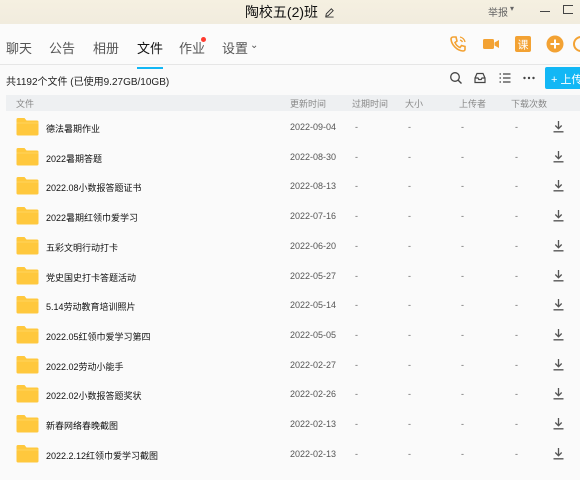 The image size is (580, 480). Describe the element at coordinates (85, 366) in the screenshot. I see `file-name: 2022.02劳动小能手` at that location.